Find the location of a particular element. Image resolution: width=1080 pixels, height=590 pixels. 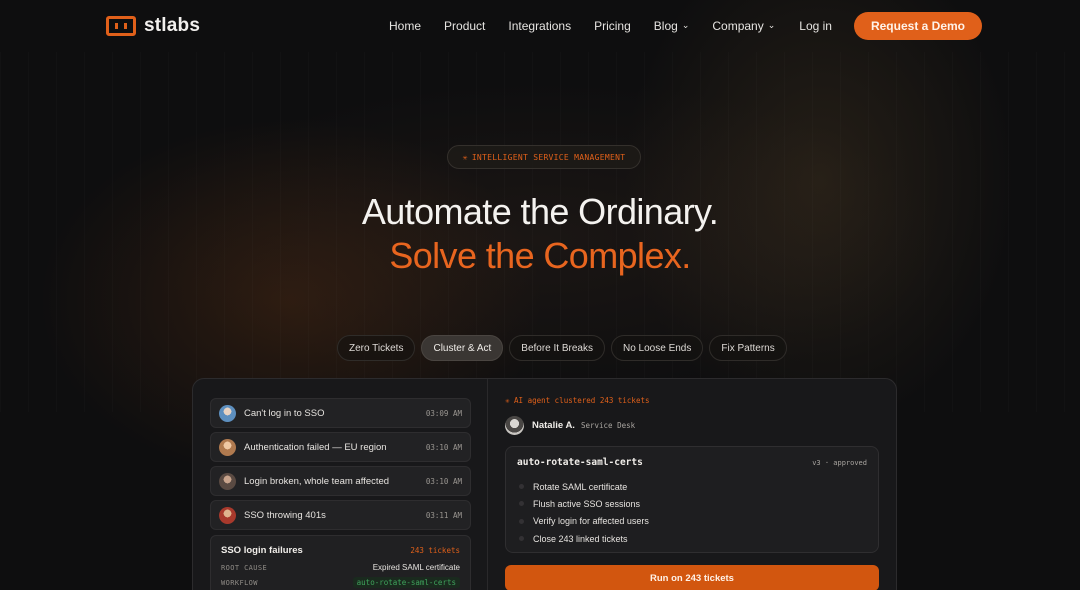

logo: stlabs is located at coordinates (153, 26).